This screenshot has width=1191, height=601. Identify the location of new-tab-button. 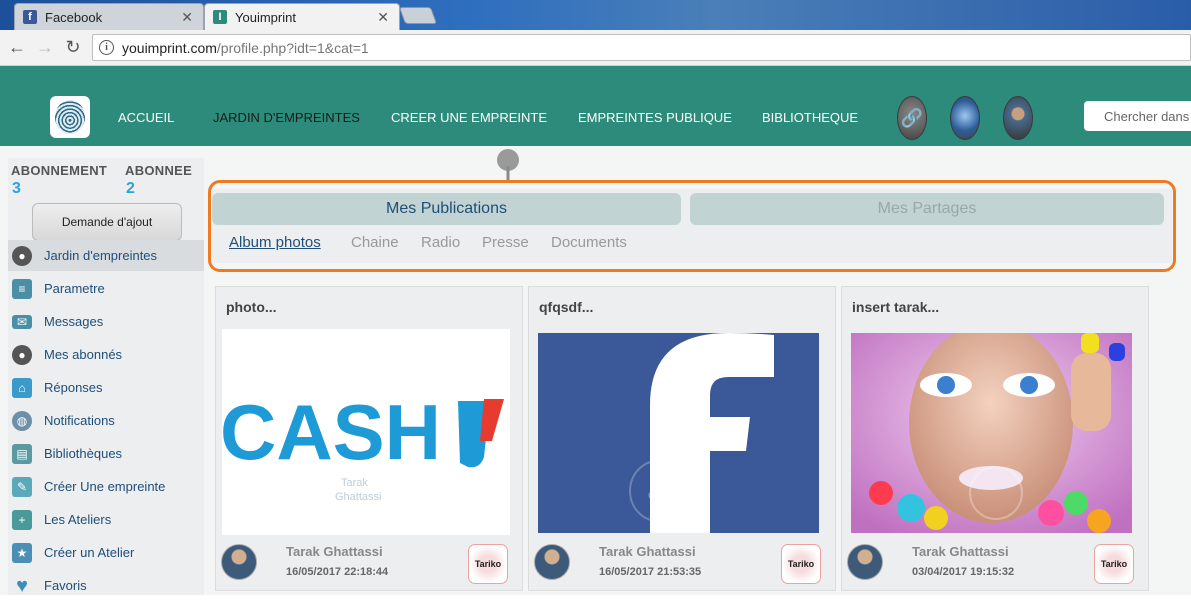
(418, 15).